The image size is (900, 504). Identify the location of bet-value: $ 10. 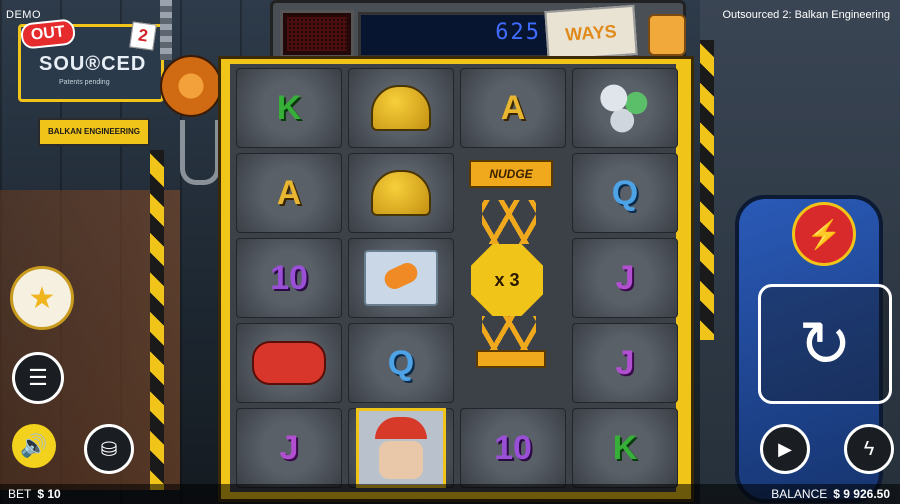
(49, 494).